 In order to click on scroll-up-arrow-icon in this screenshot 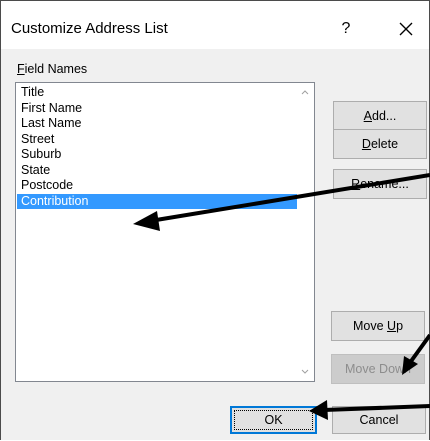, I will do `click(305, 92)`.